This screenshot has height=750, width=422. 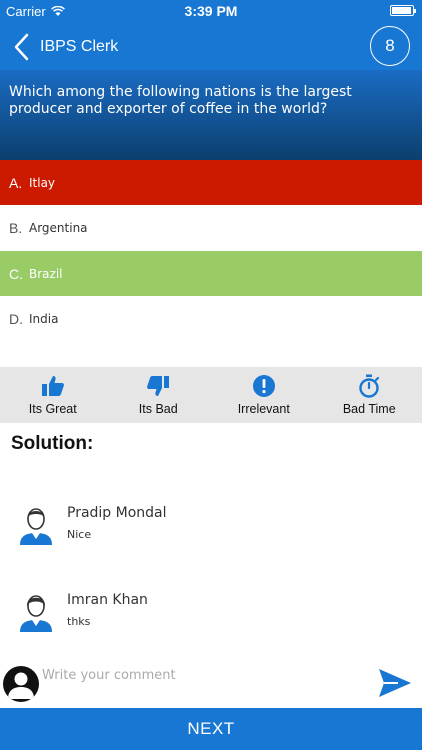 I want to click on thumbs-down-icon, so click(x=158, y=386).